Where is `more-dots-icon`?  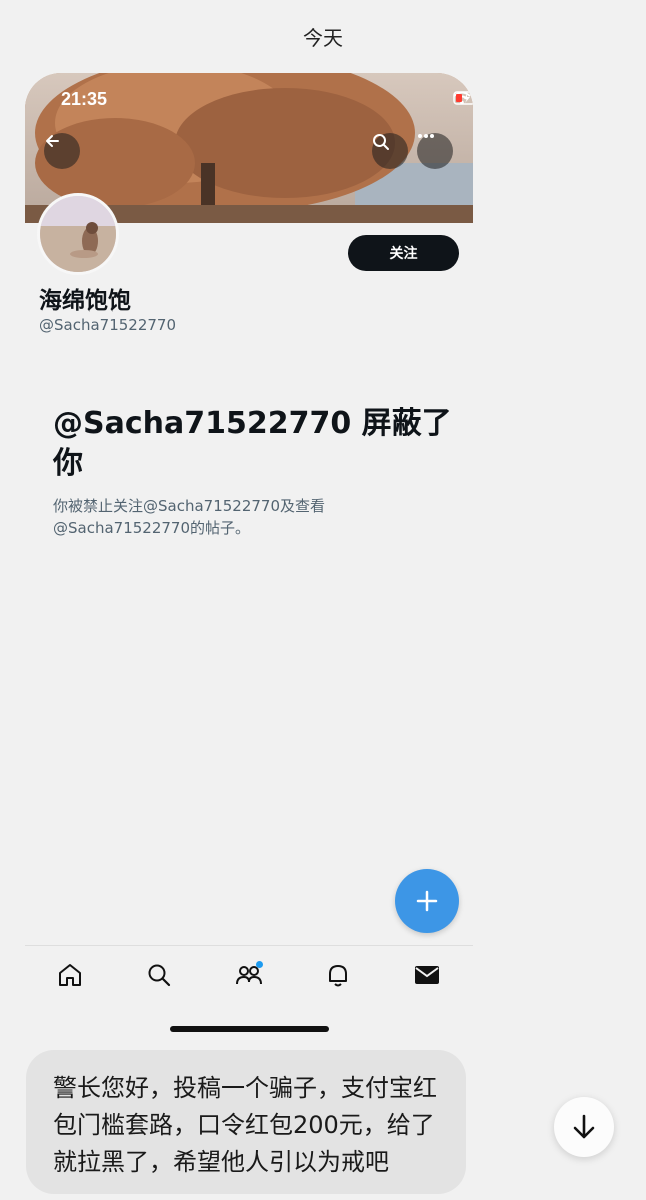 more-dots-icon is located at coordinates (426, 136).